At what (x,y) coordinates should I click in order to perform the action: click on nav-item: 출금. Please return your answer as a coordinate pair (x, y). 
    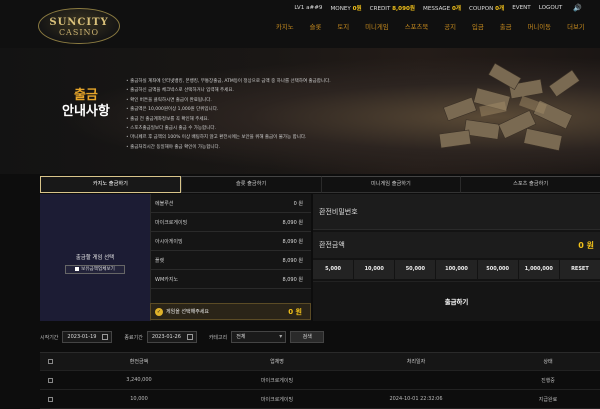
    Looking at the image, I should click on (506, 27).